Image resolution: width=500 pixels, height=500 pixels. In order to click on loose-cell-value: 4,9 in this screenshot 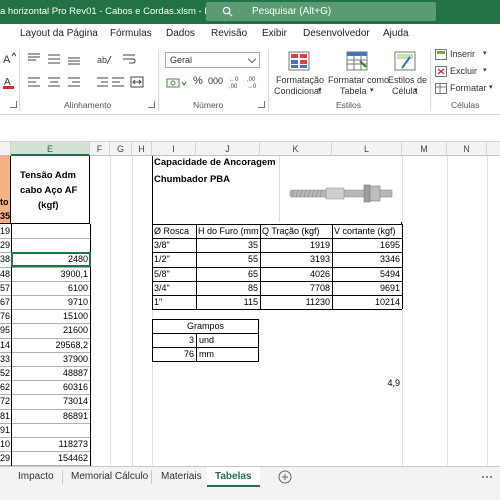, I will do `click(387, 383)`.